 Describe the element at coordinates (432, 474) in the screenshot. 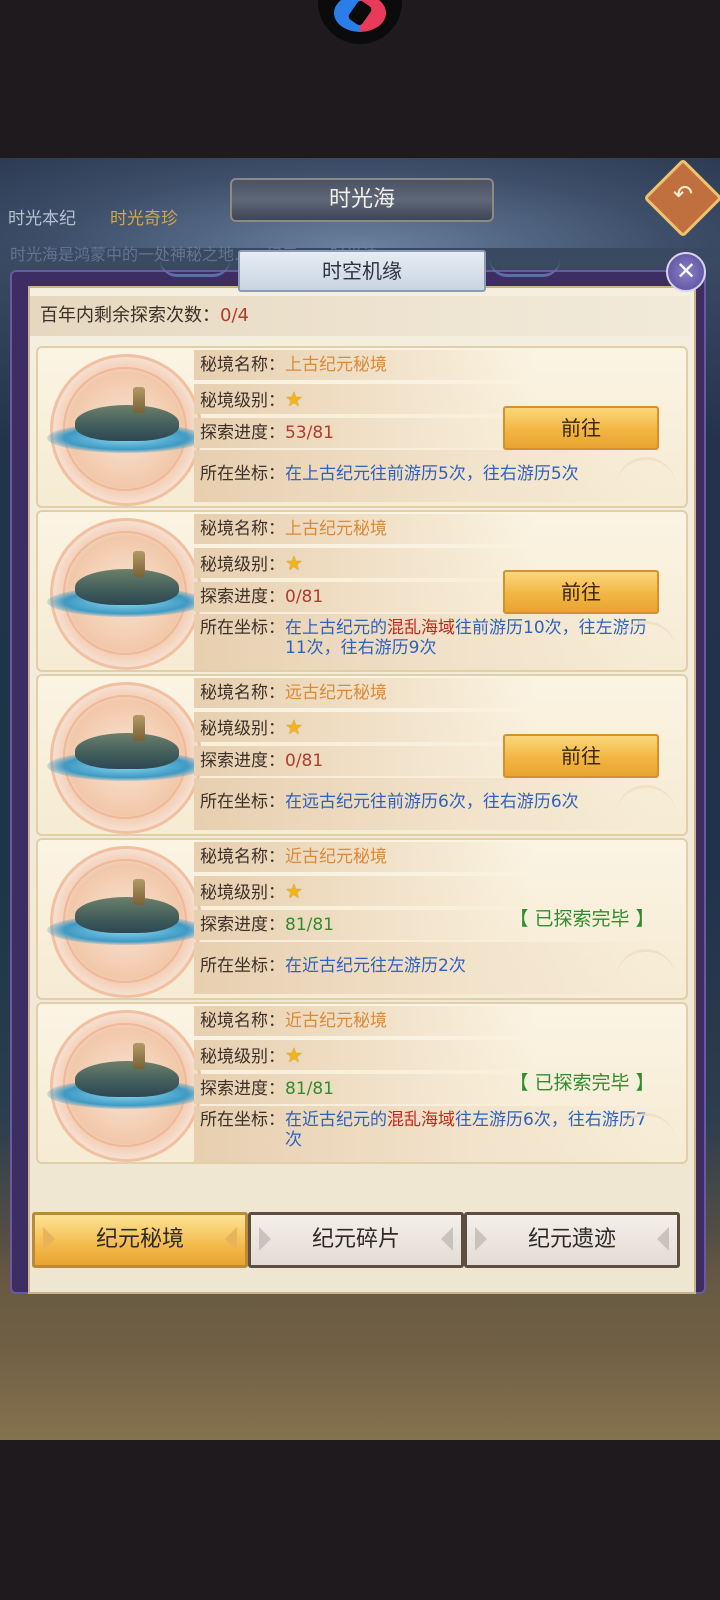

I see `realm-coords: 在上古纪元往前游历5次，往右游历5次` at that location.